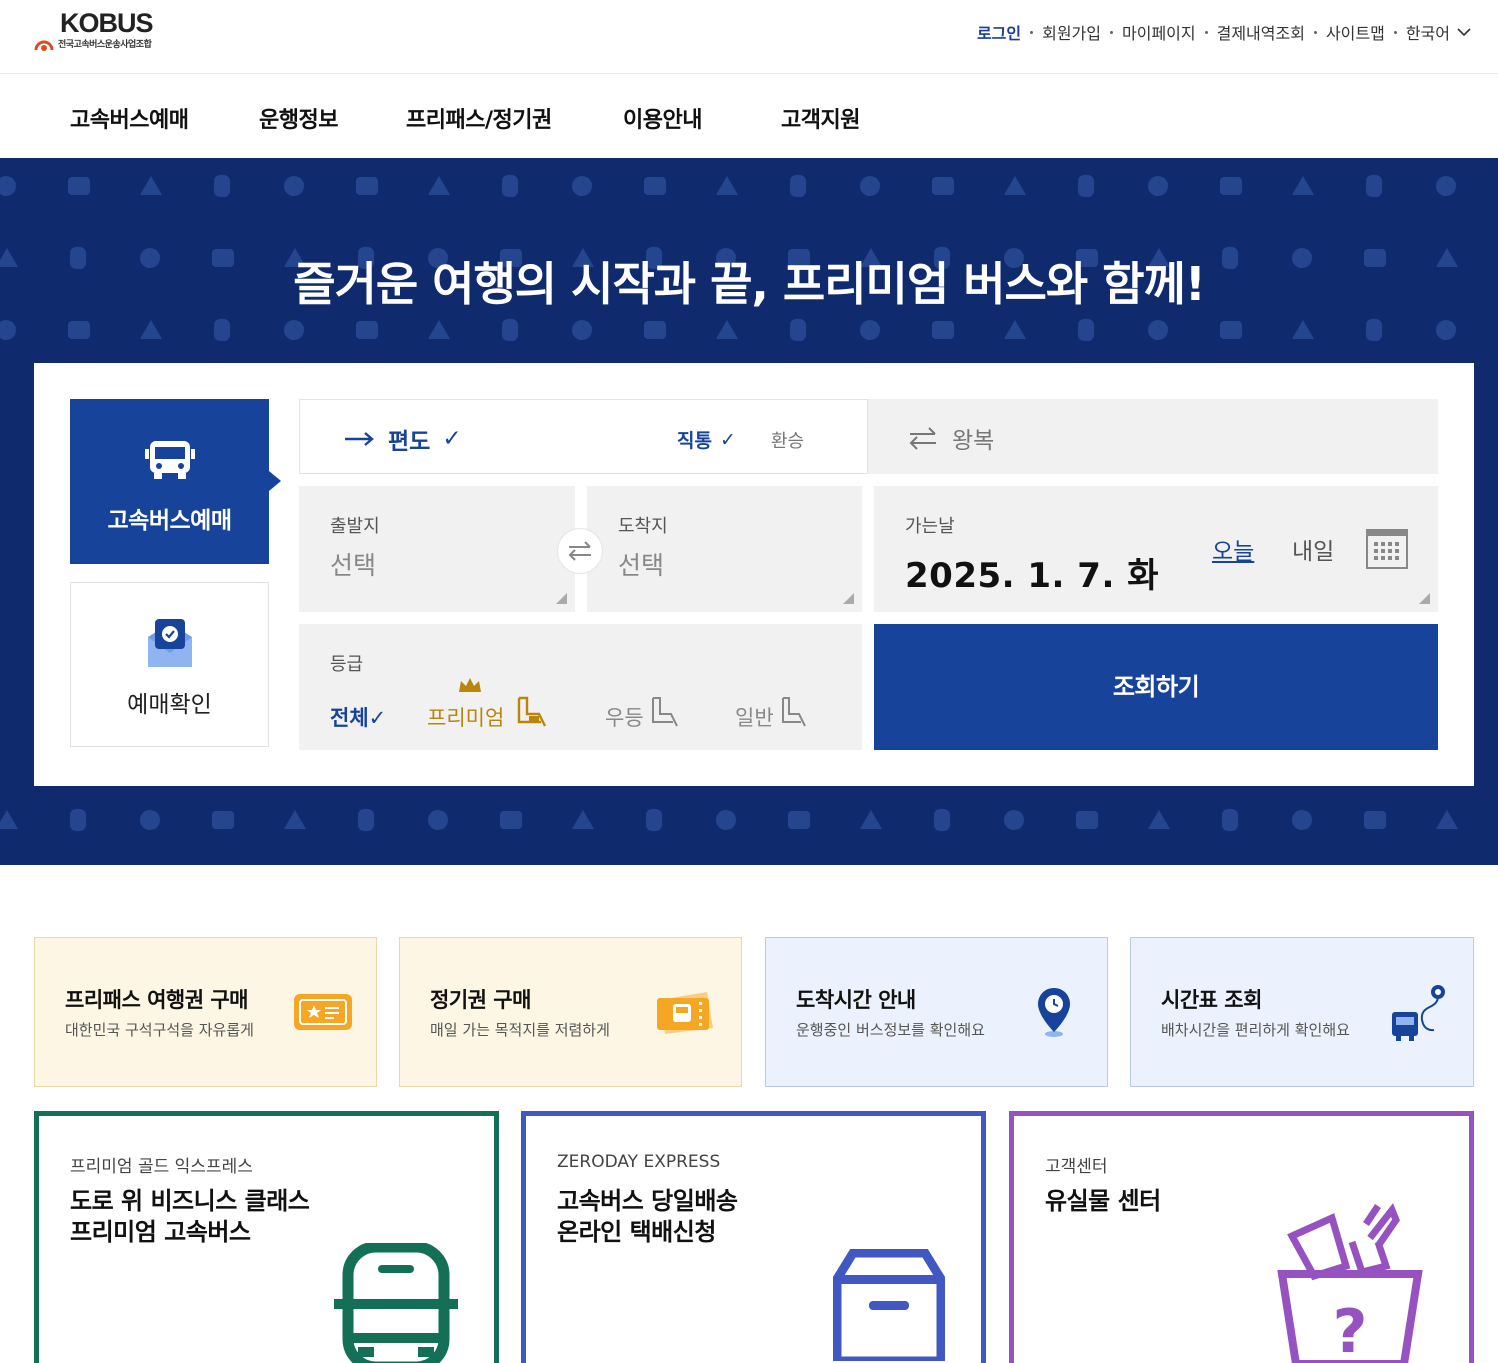 This screenshot has width=1498, height=1363. What do you see at coordinates (466, 718) in the screenshot?
I see `grade-premium-label: 프리미엄` at bounding box center [466, 718].